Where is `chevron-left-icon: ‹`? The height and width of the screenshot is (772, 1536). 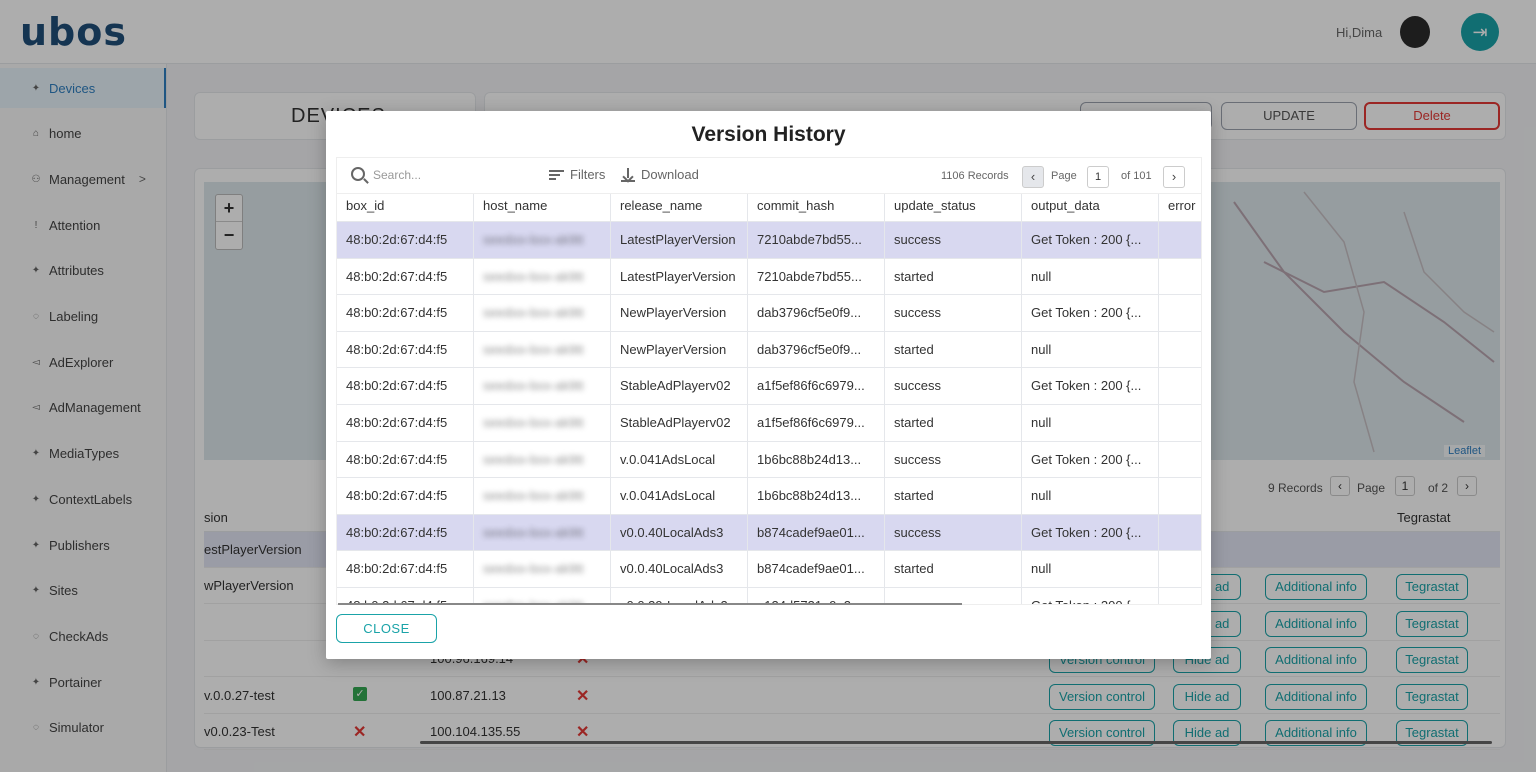
chevron-left-icon: ‹ is located at coordinates (1033, 176).